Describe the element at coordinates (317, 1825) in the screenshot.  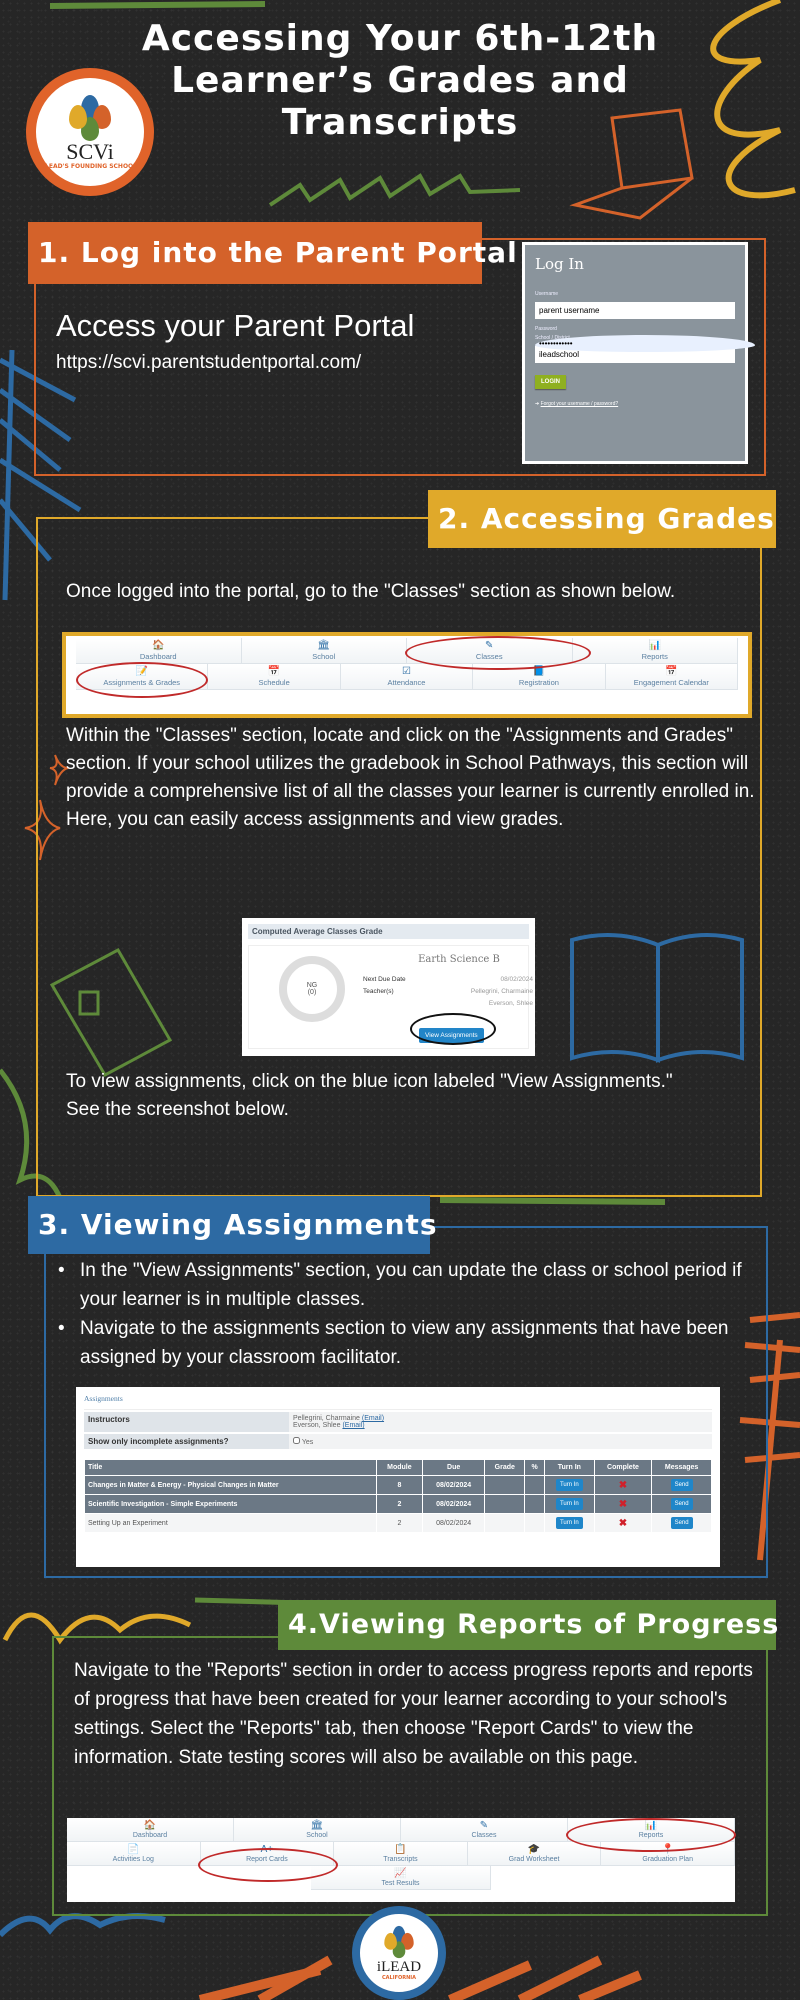
I see `nav-icon: 🏛` at that location.